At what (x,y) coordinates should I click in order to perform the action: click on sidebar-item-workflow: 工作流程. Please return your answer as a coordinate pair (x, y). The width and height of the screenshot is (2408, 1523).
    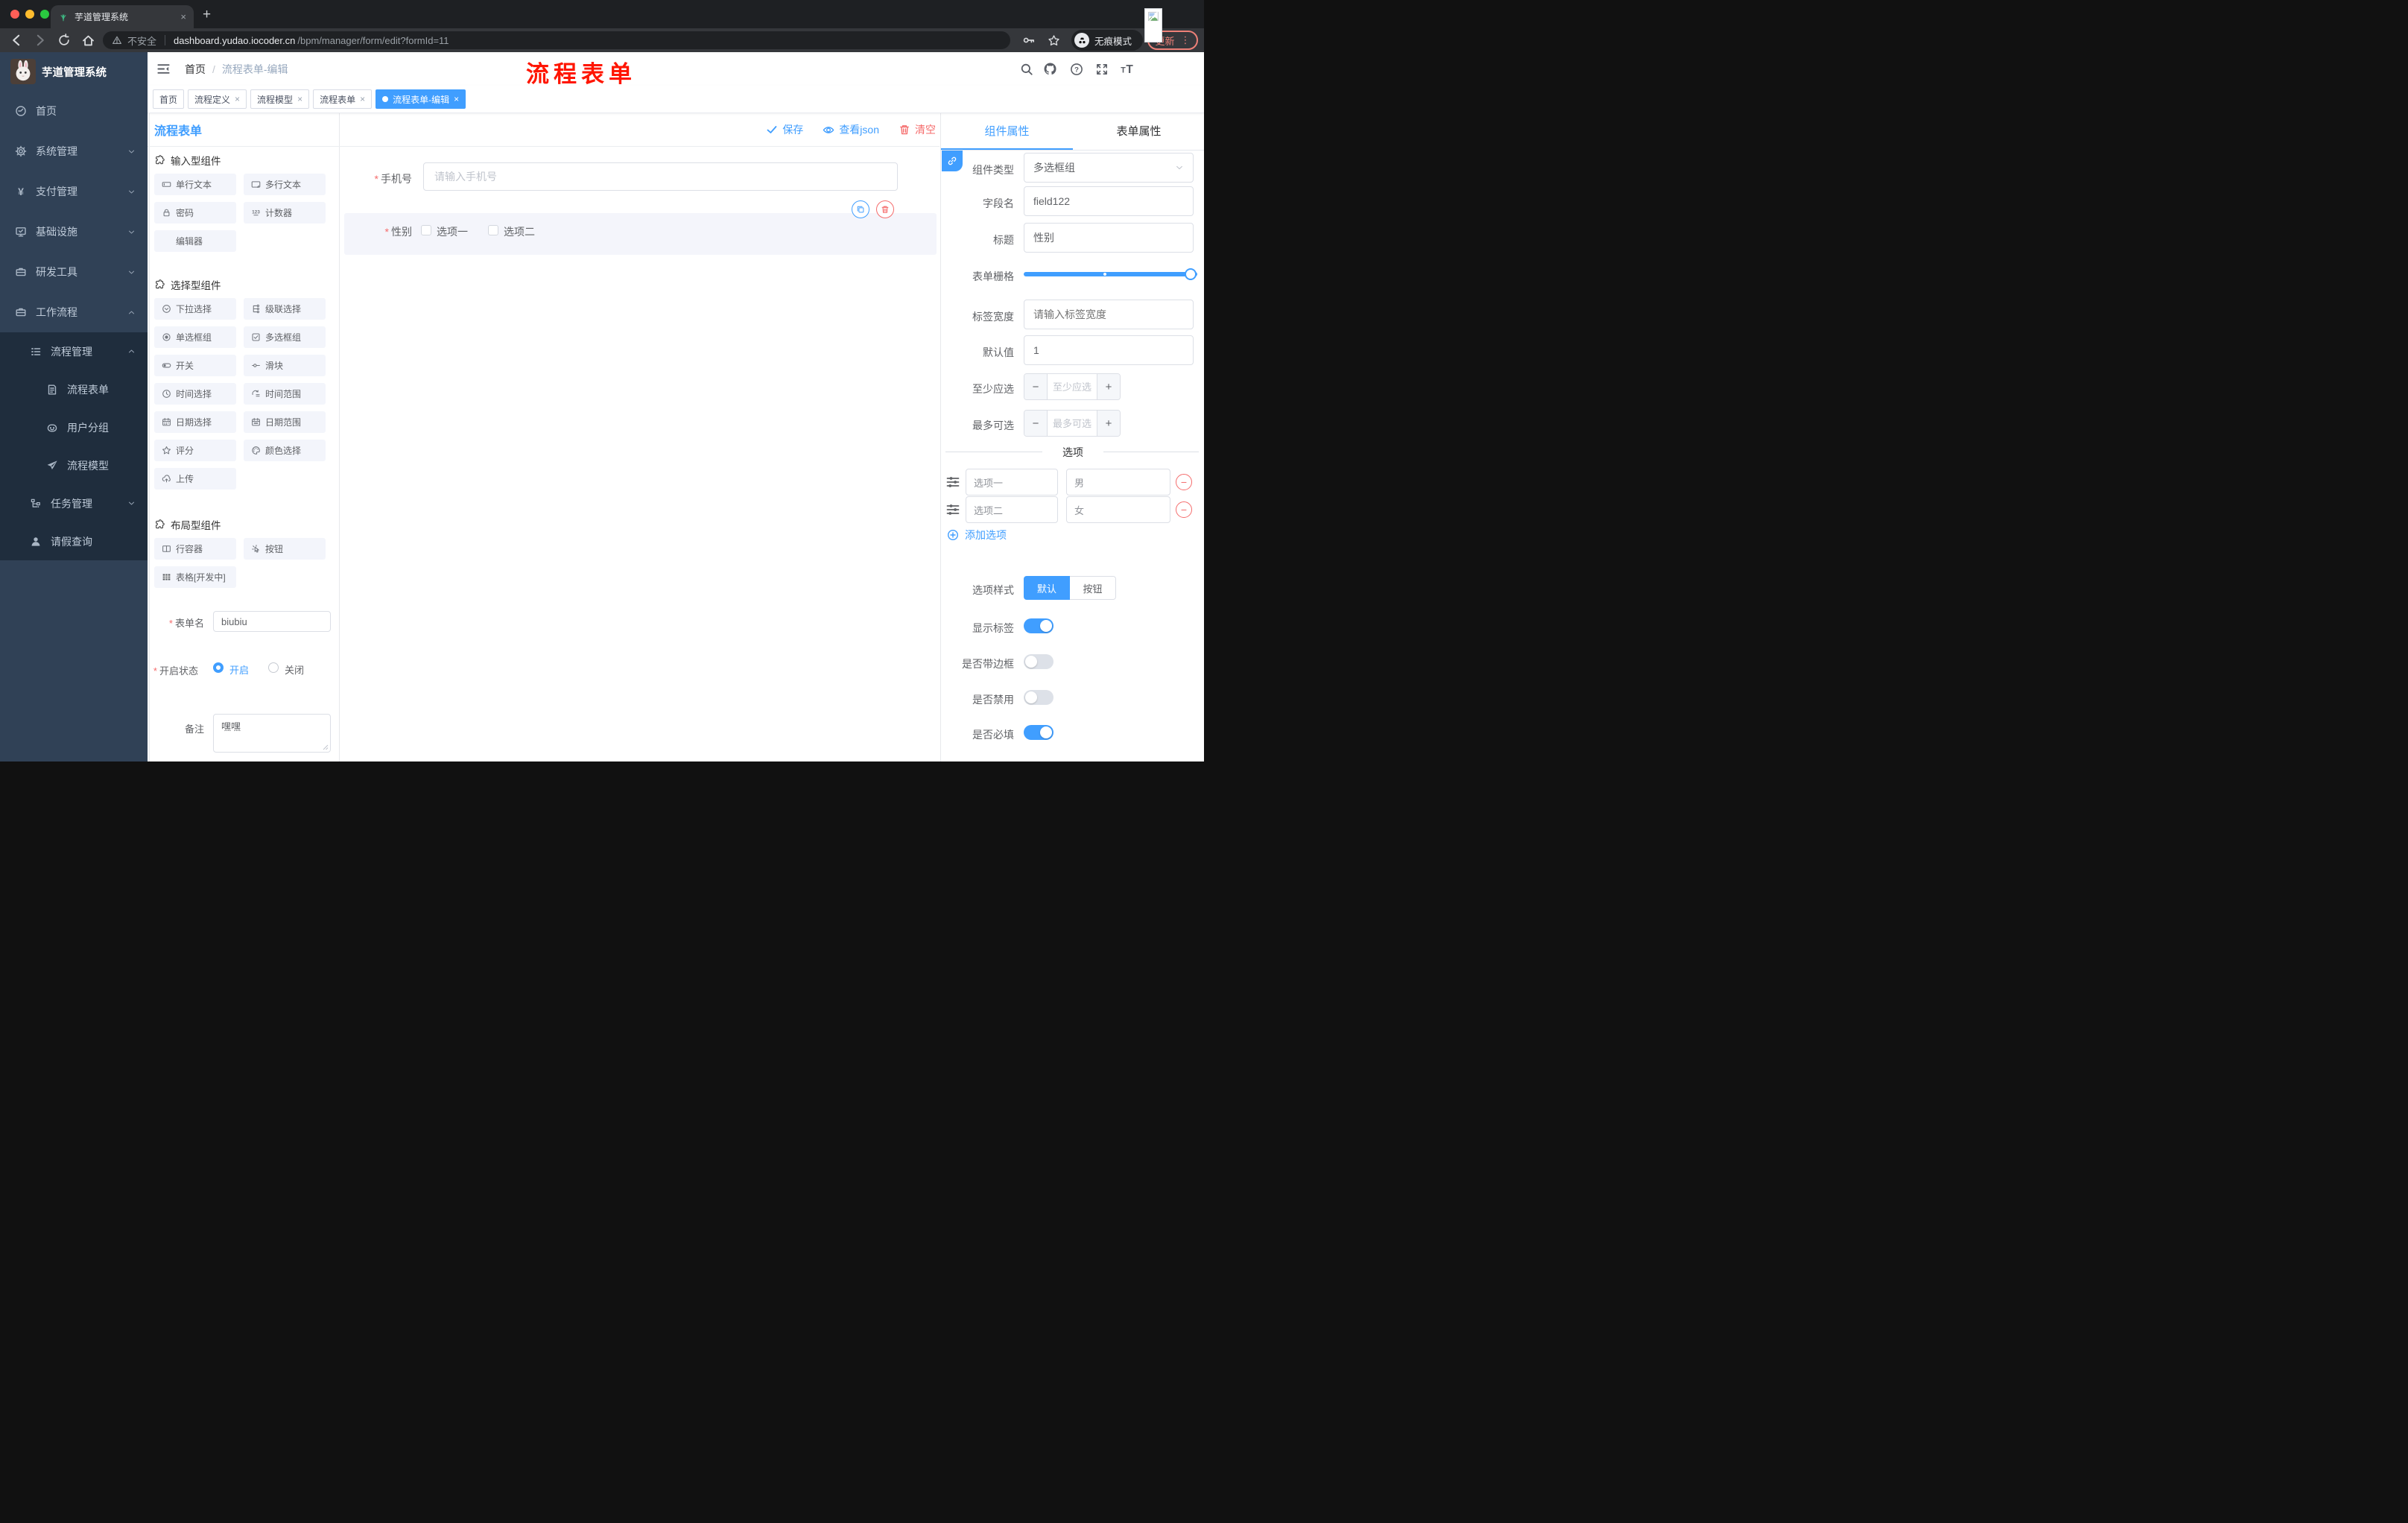
    Looking at the image, I should click on (74, 312).